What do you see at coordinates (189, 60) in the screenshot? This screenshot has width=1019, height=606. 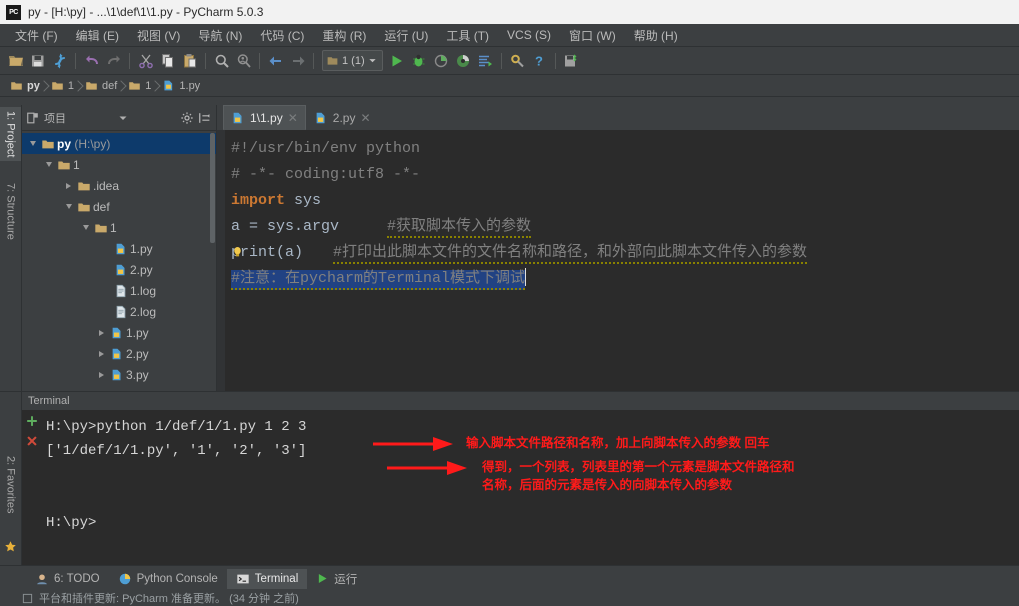 I see `paste-icon` at bounding box center [189, 60].